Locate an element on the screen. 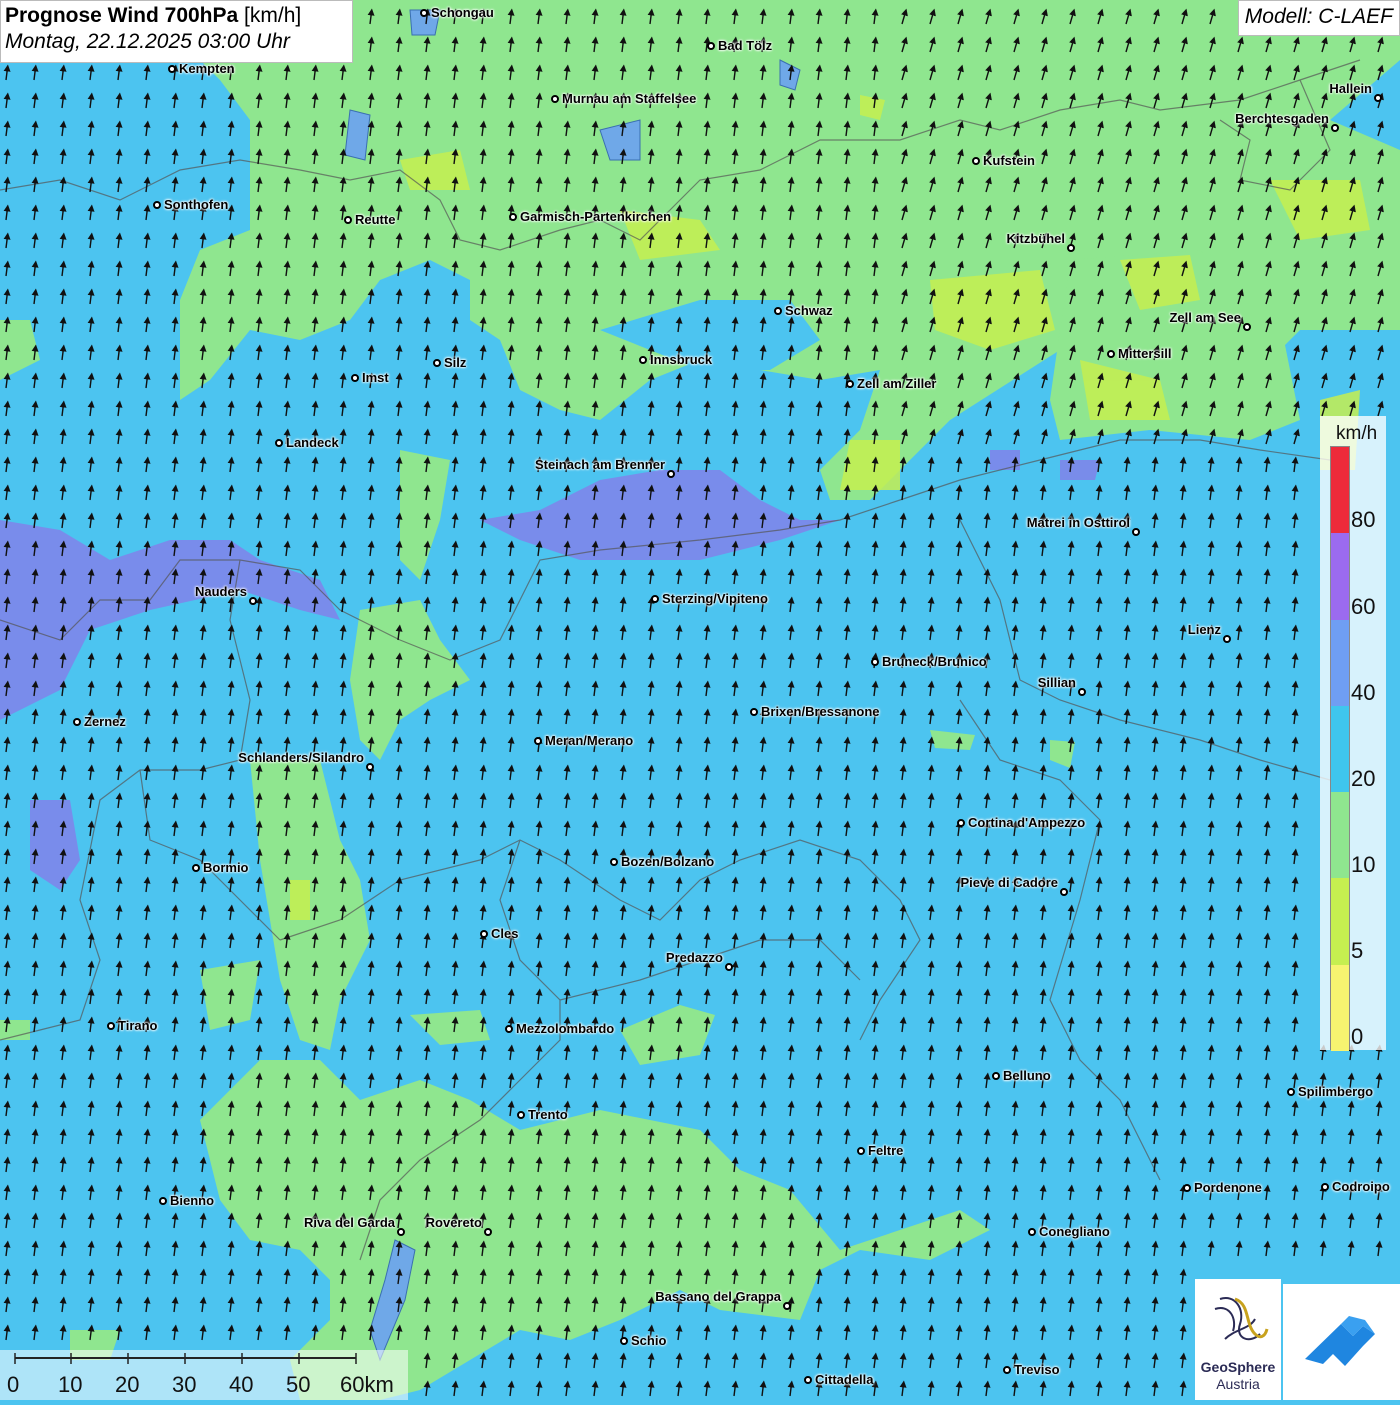 Image resolution: width=1400 pixels, height=1405 pixels. scale-label: 10 is located at coordinates (70, 1384).